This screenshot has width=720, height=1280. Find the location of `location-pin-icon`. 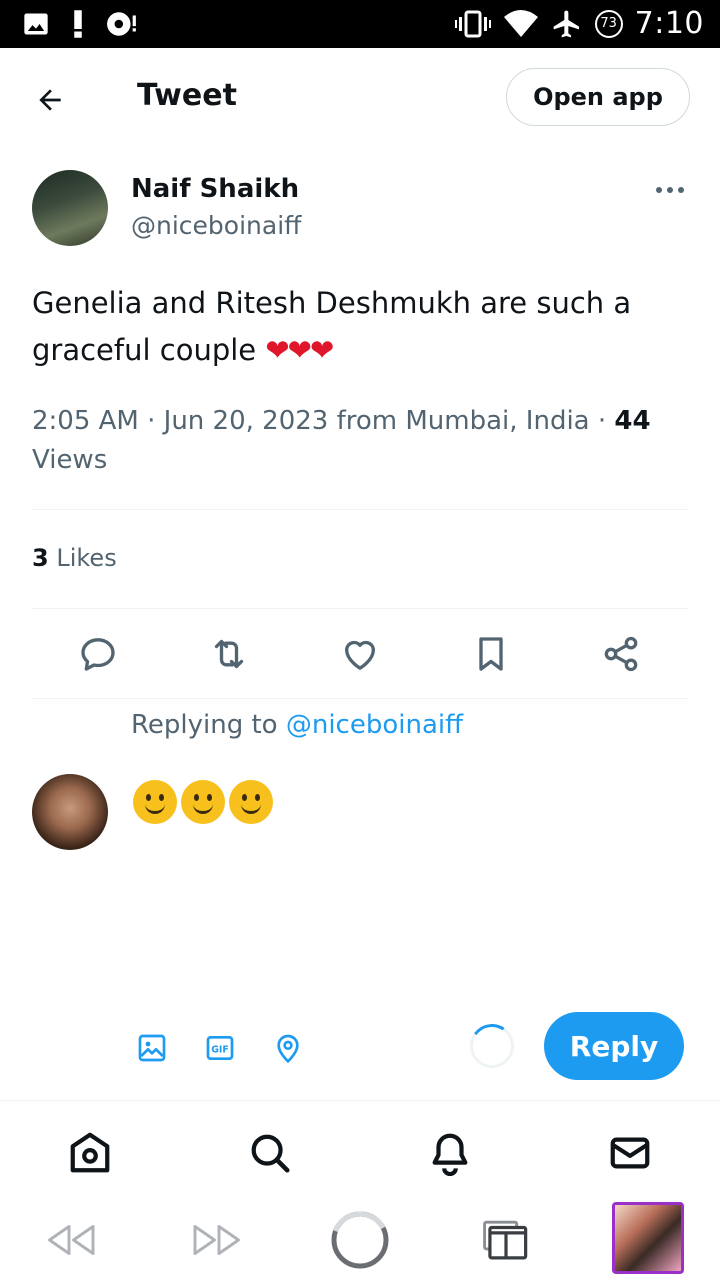

location-pin-icon is located at coordinates (288, 1049).